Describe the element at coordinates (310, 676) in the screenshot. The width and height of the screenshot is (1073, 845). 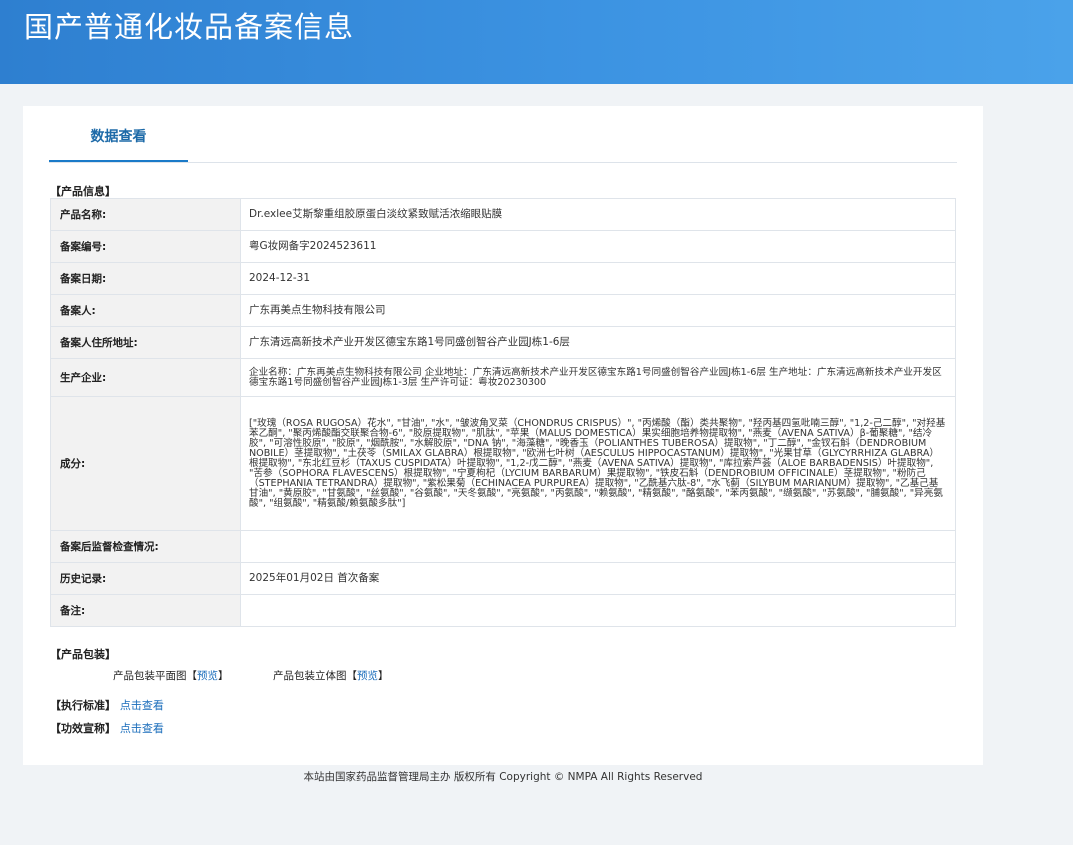
I see `package-stereo-label: 产品包装立体图` at that location.